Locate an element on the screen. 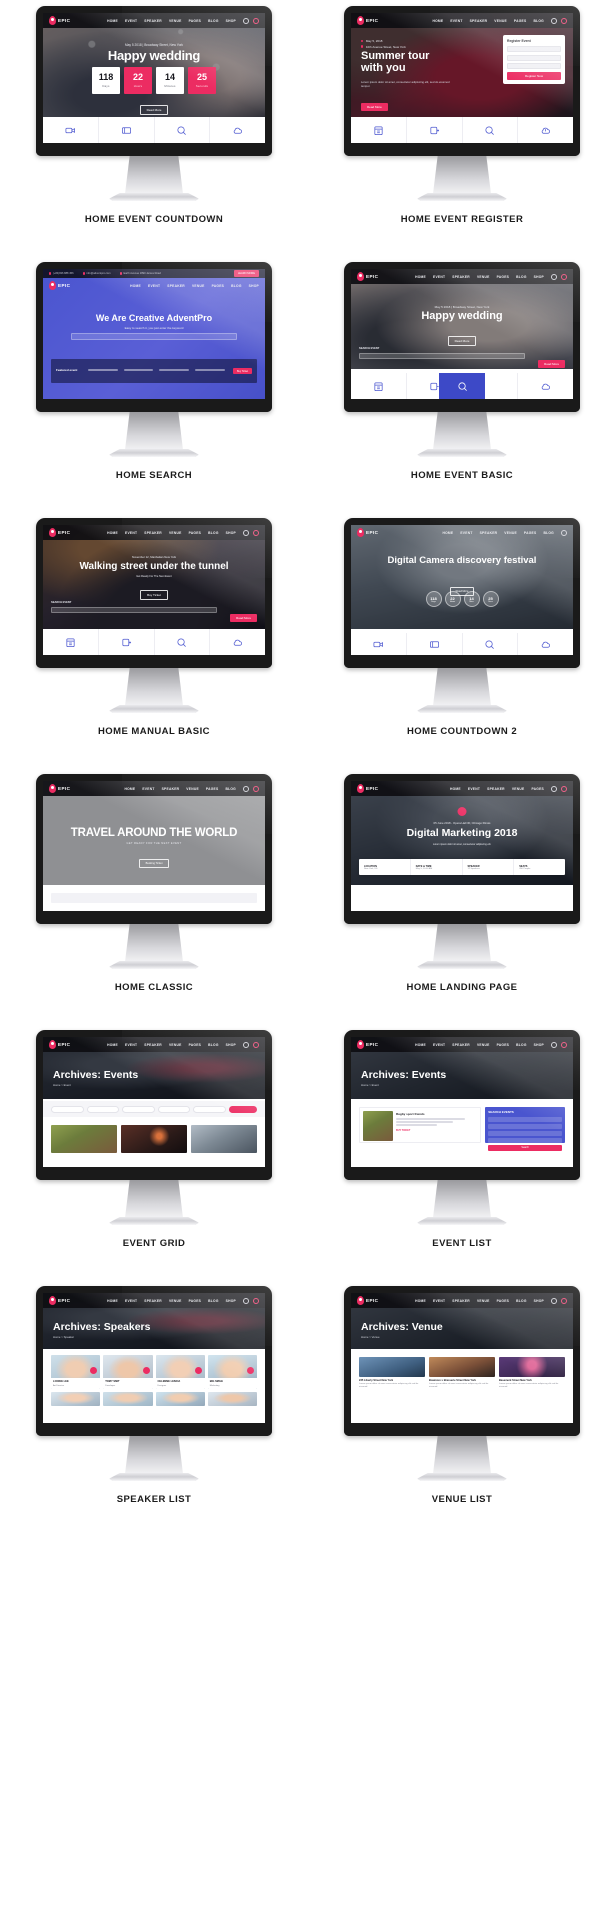  filter-name-input is located at coordinates (67, 1109).